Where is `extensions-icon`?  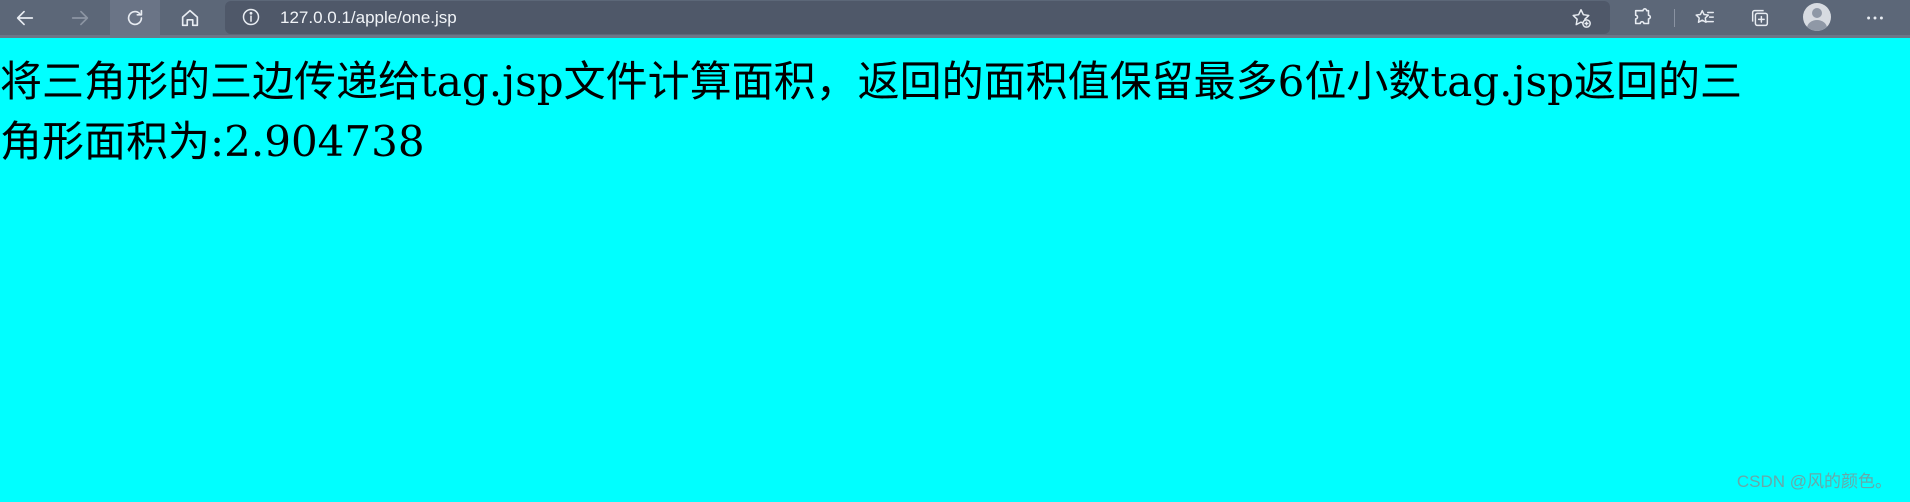
extensions-icon is located at coordinates (1643, 15).